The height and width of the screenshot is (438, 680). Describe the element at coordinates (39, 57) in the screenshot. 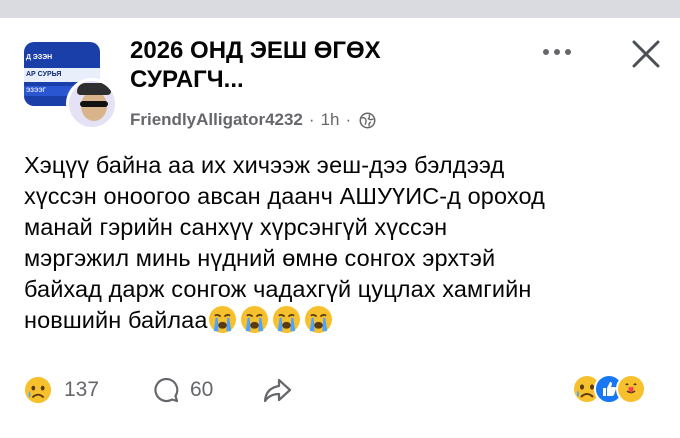

I see `thumb-text-1: Д ЭЗЭН` at that location.